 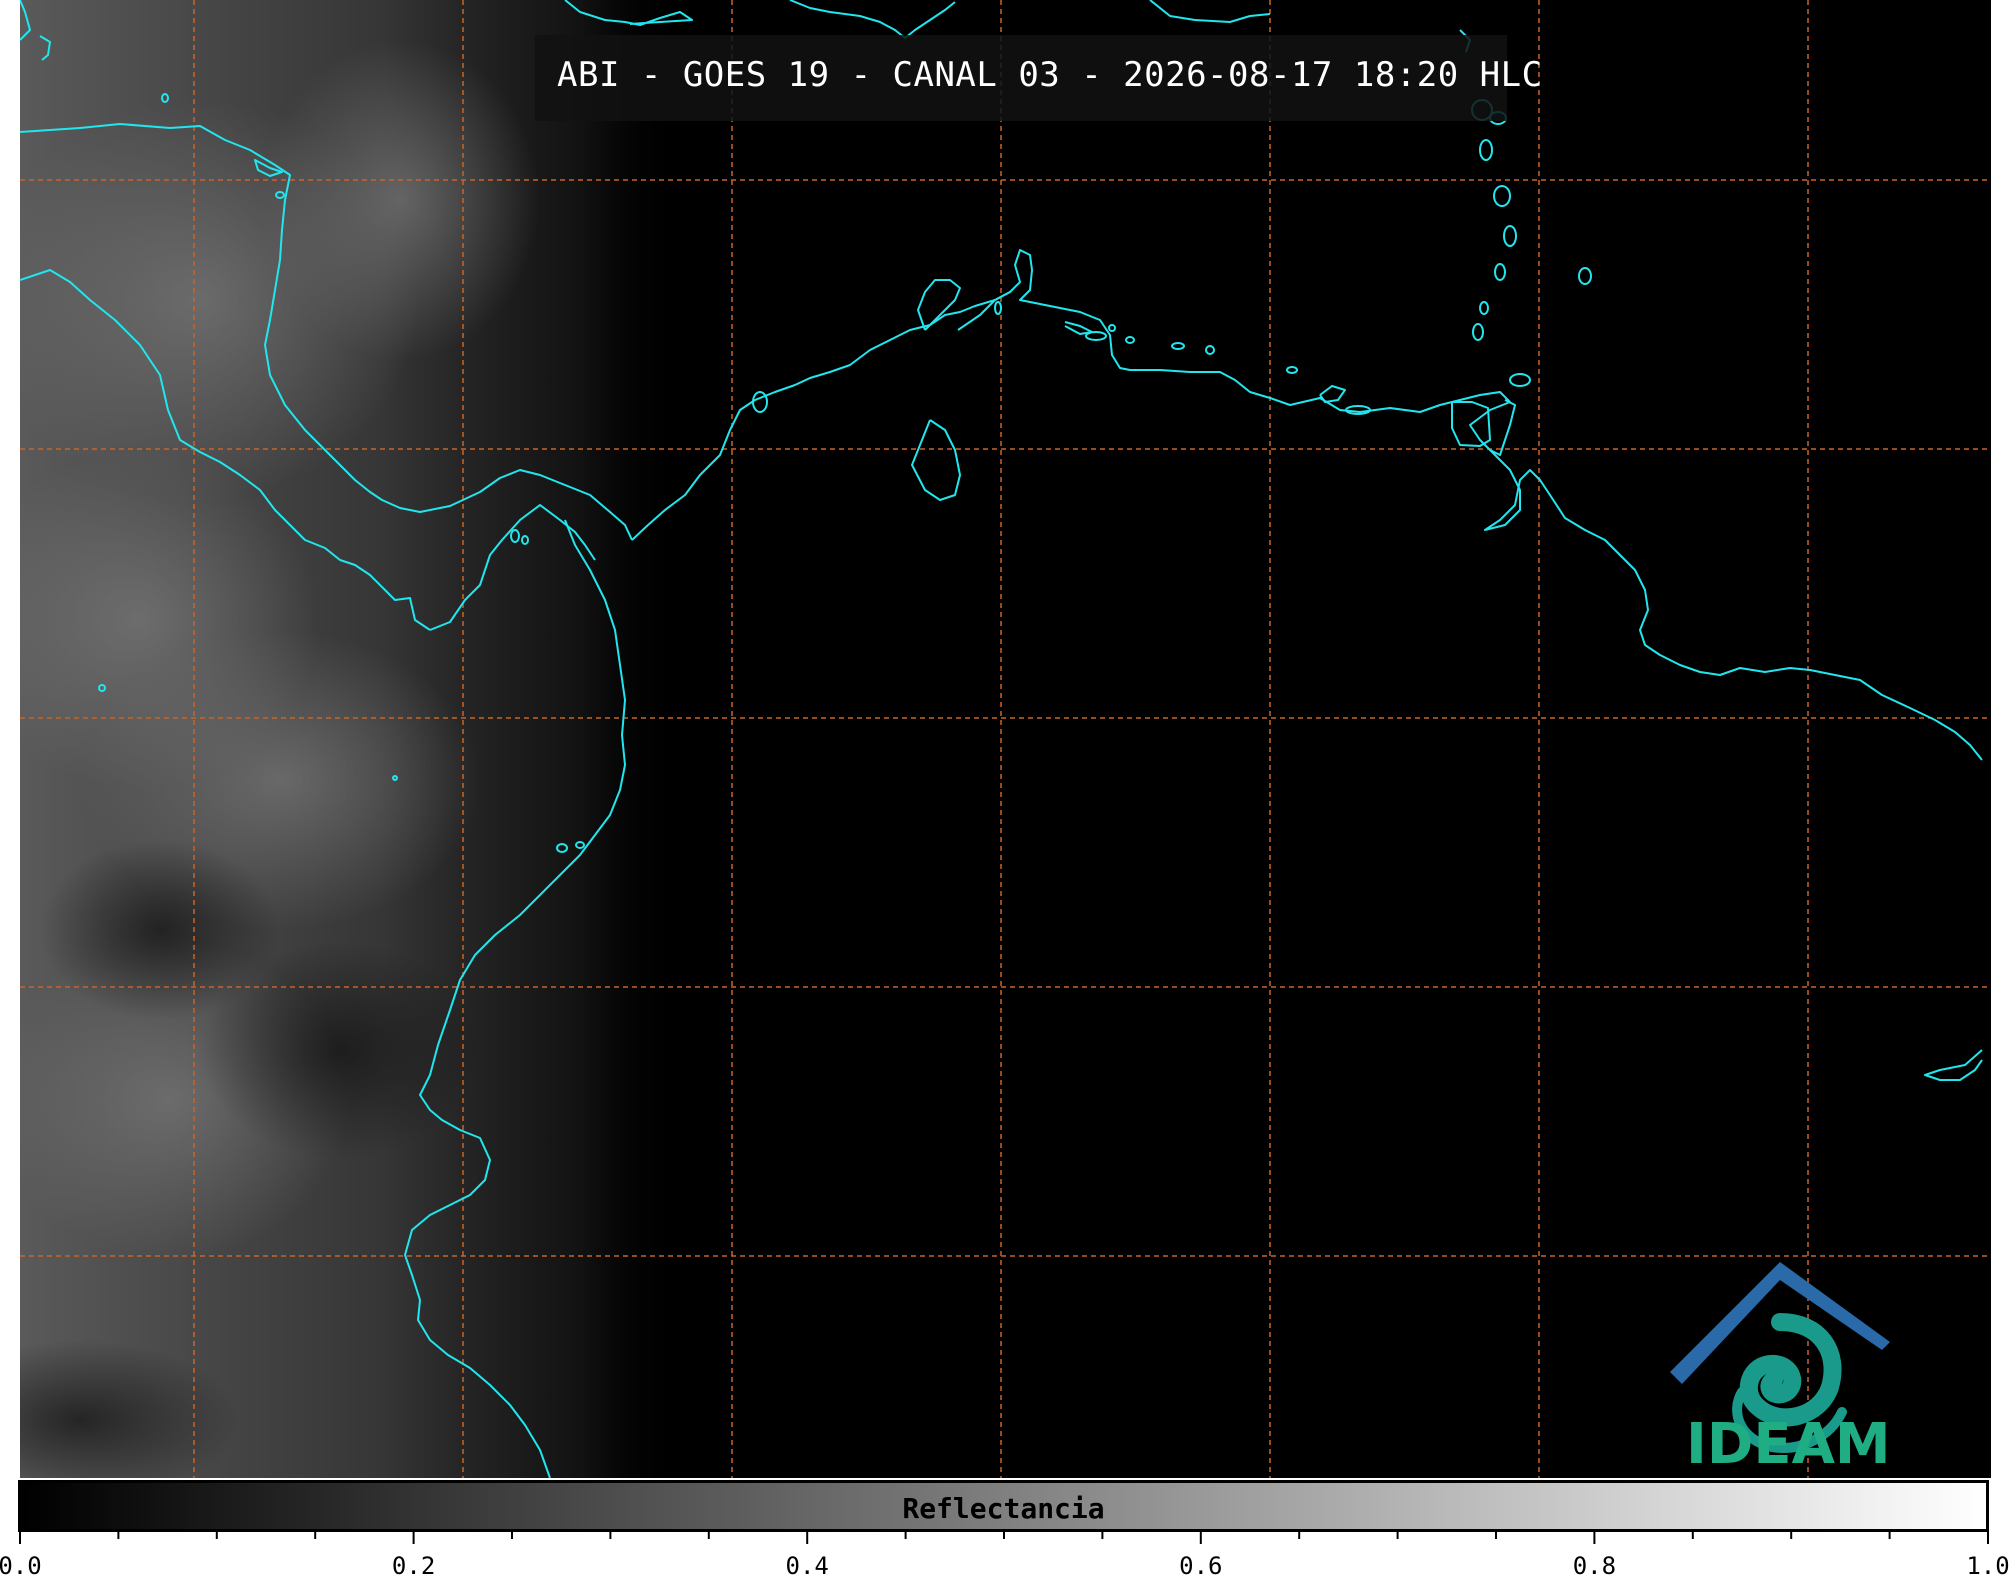 I want to click on coastline-aruba, so click(x=1078, y=328).